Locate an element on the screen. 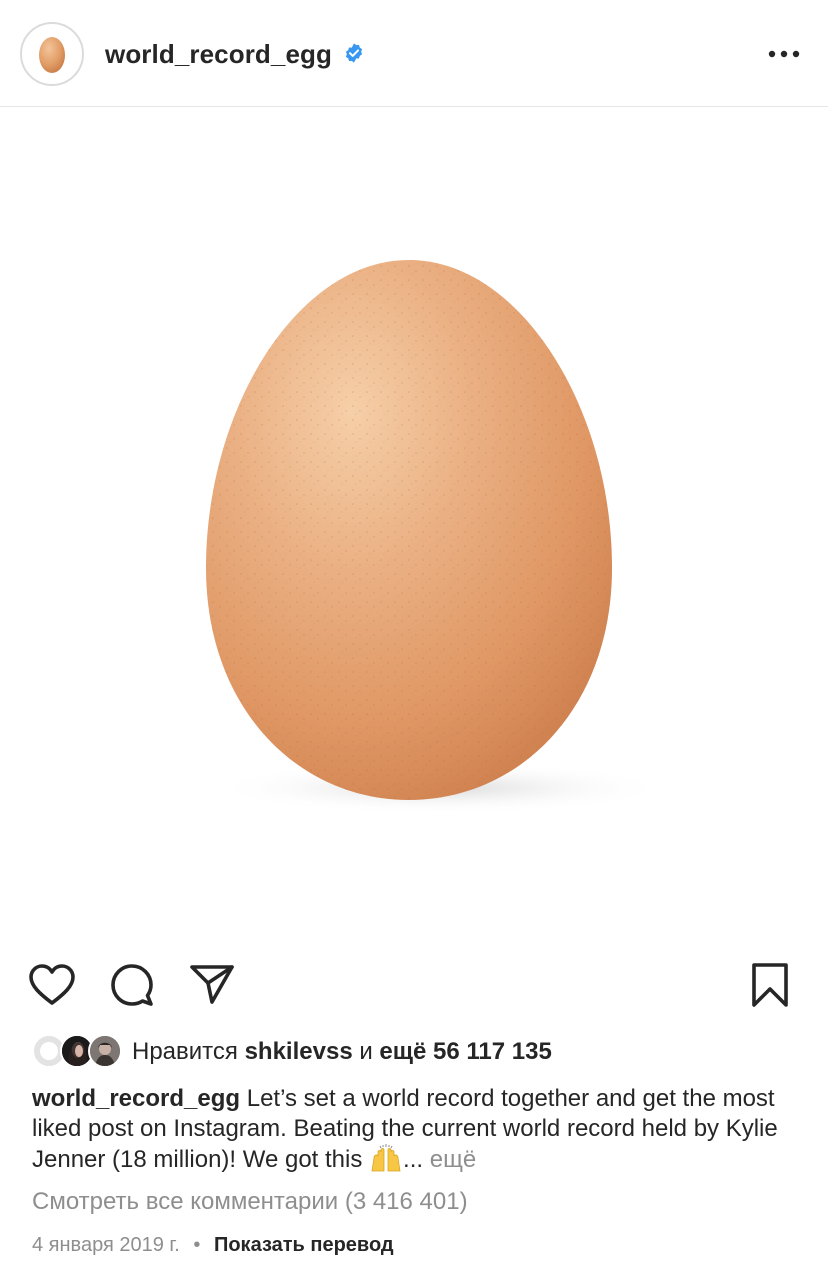 The height and width of the screenshot is (1267, 828). ellipsis-icon is located at coordinates (784, 54).